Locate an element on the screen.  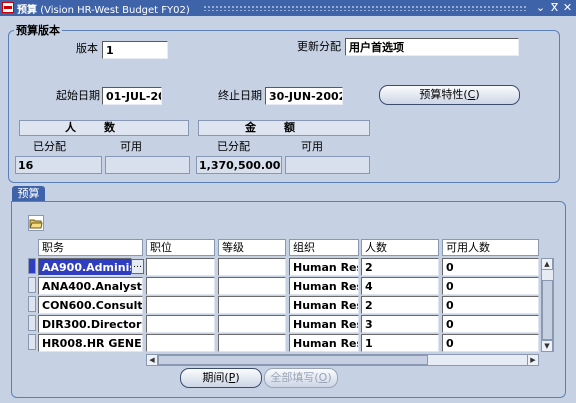
headcount-header: 人数 is located at coordinates (104, 128).